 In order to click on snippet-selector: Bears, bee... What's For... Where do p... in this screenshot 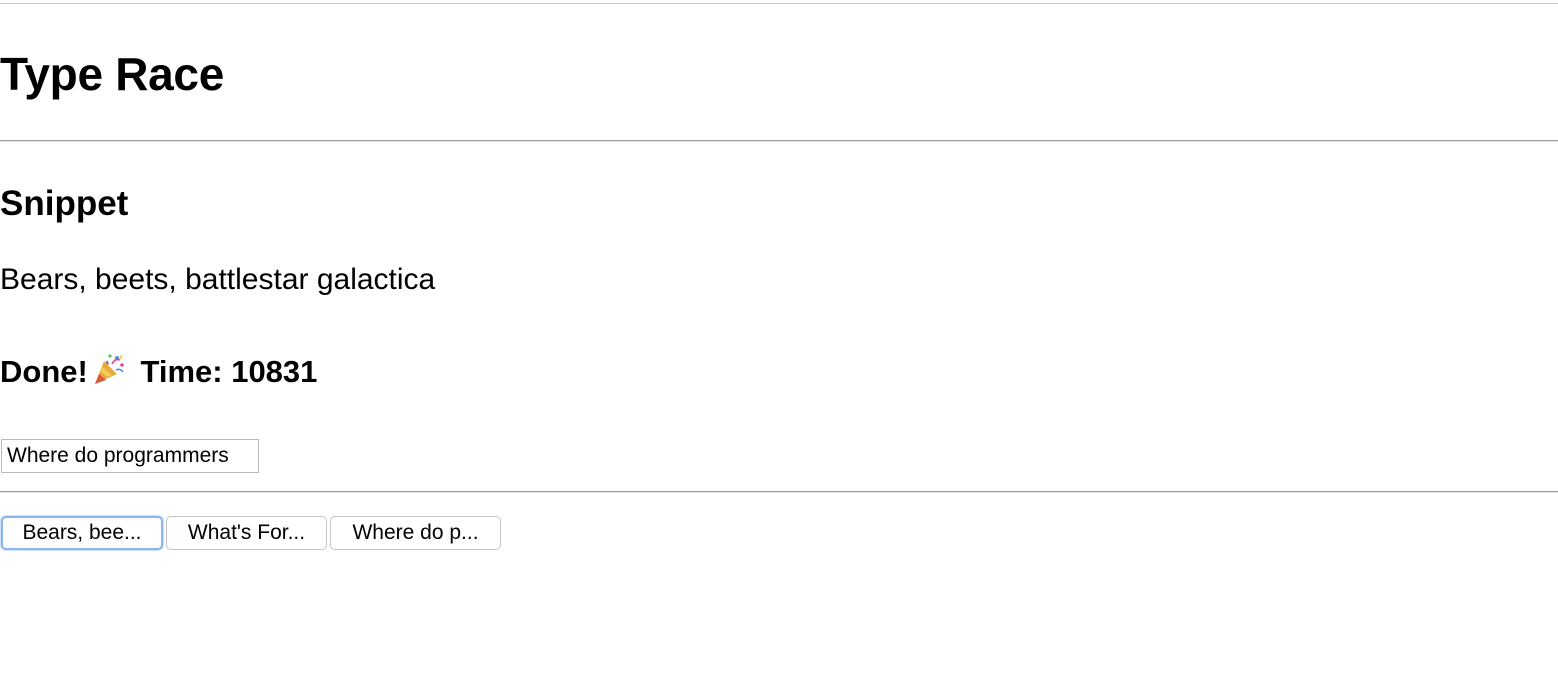, I will do `click(251, 533)`.